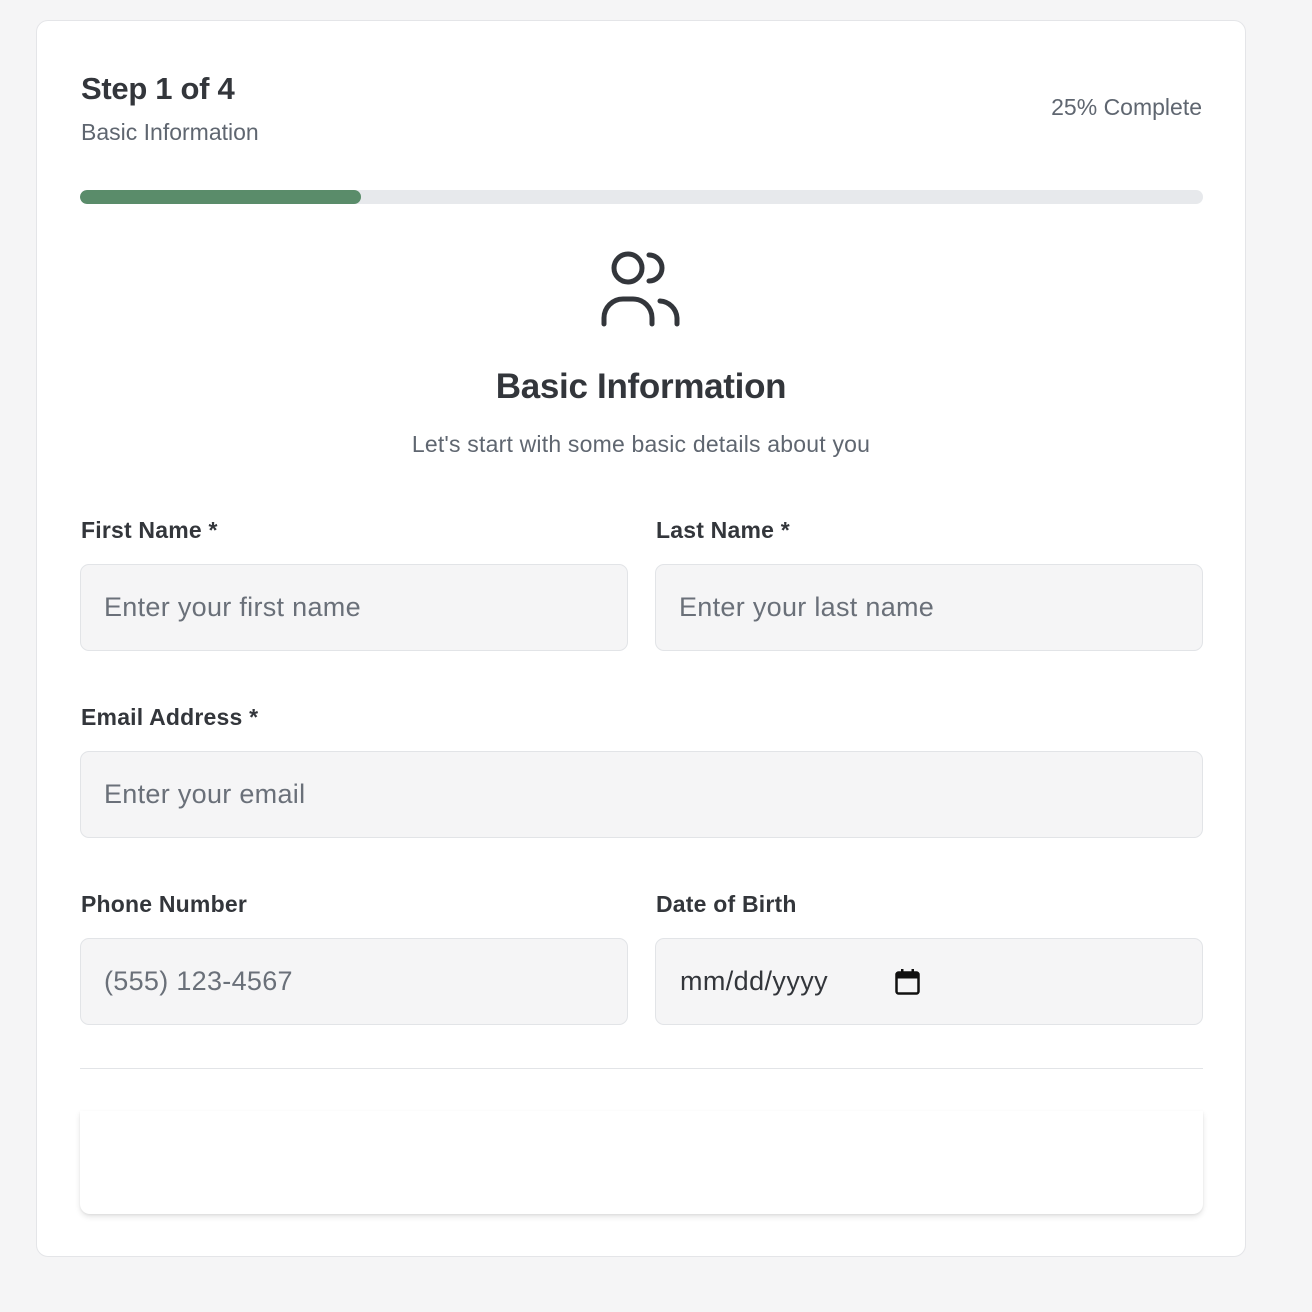  I want to click on dob-label: Date of Birth, so click(726, 904).